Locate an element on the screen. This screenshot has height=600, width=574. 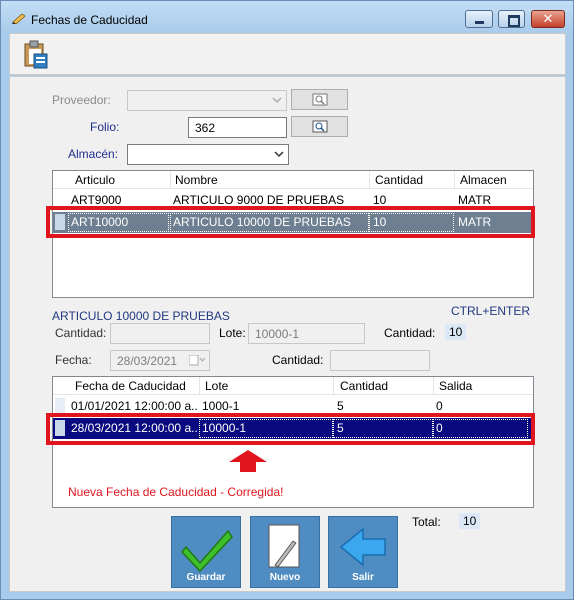
maximize-icon is located at coordinates (511, 19).